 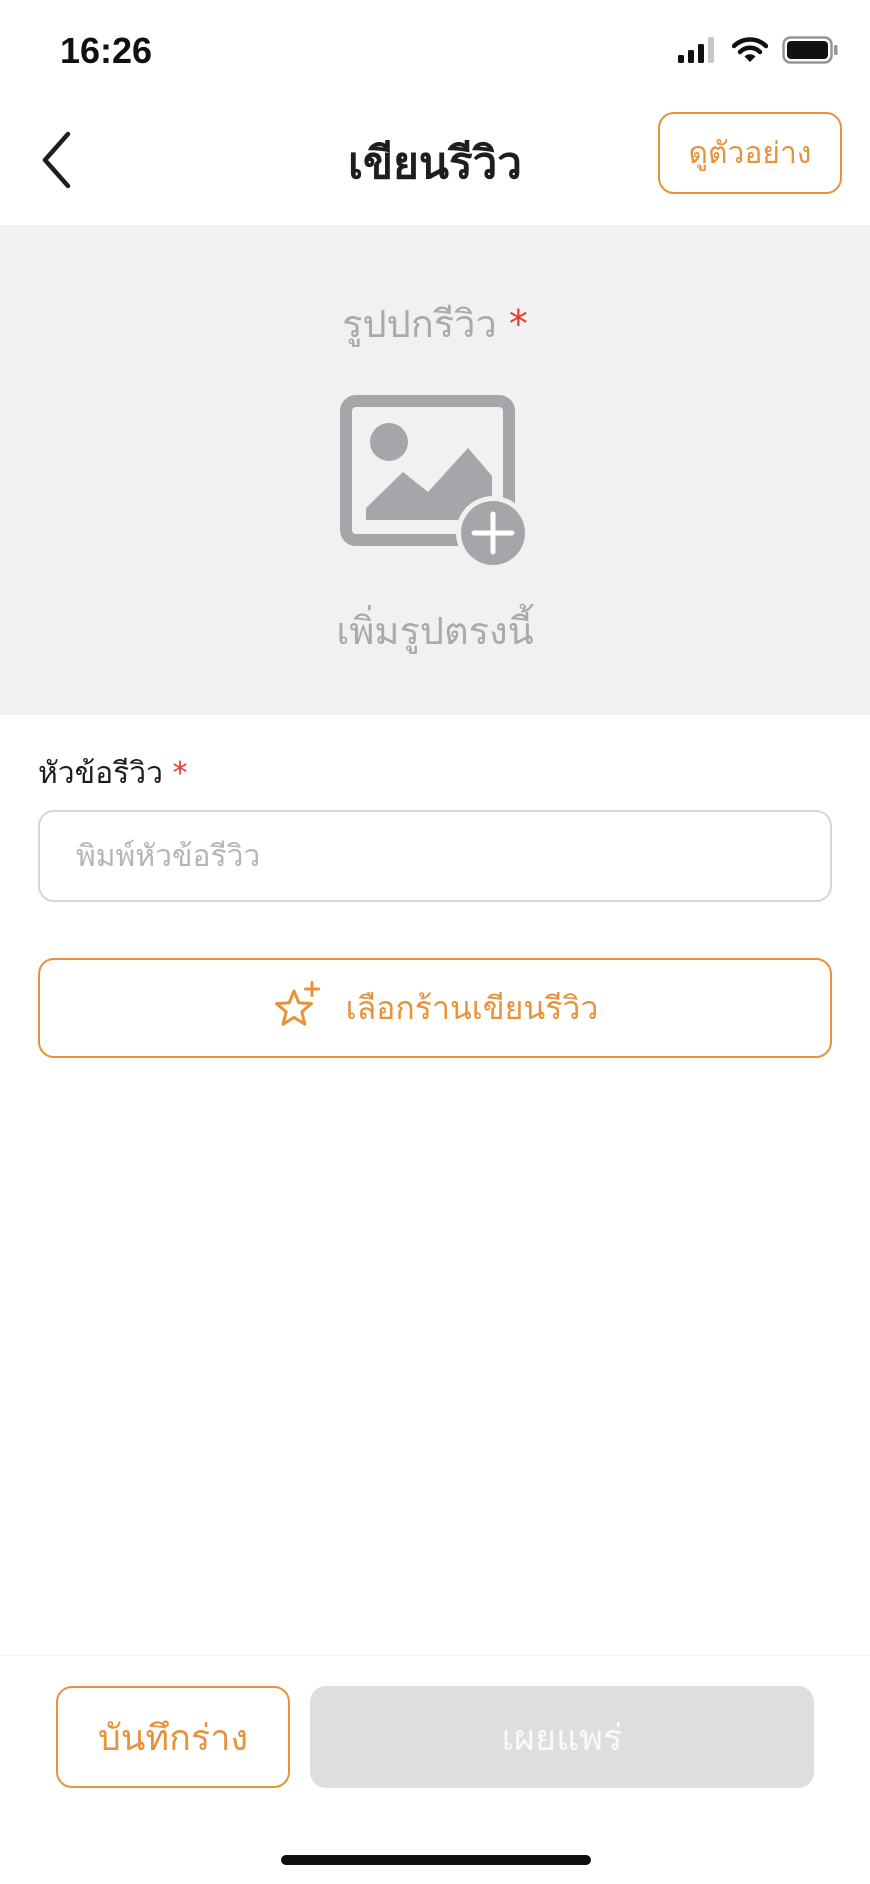 I want to click on choose-shop-button: เลือกร้านเขียนรีวิว, so click(x=435, y=1008).